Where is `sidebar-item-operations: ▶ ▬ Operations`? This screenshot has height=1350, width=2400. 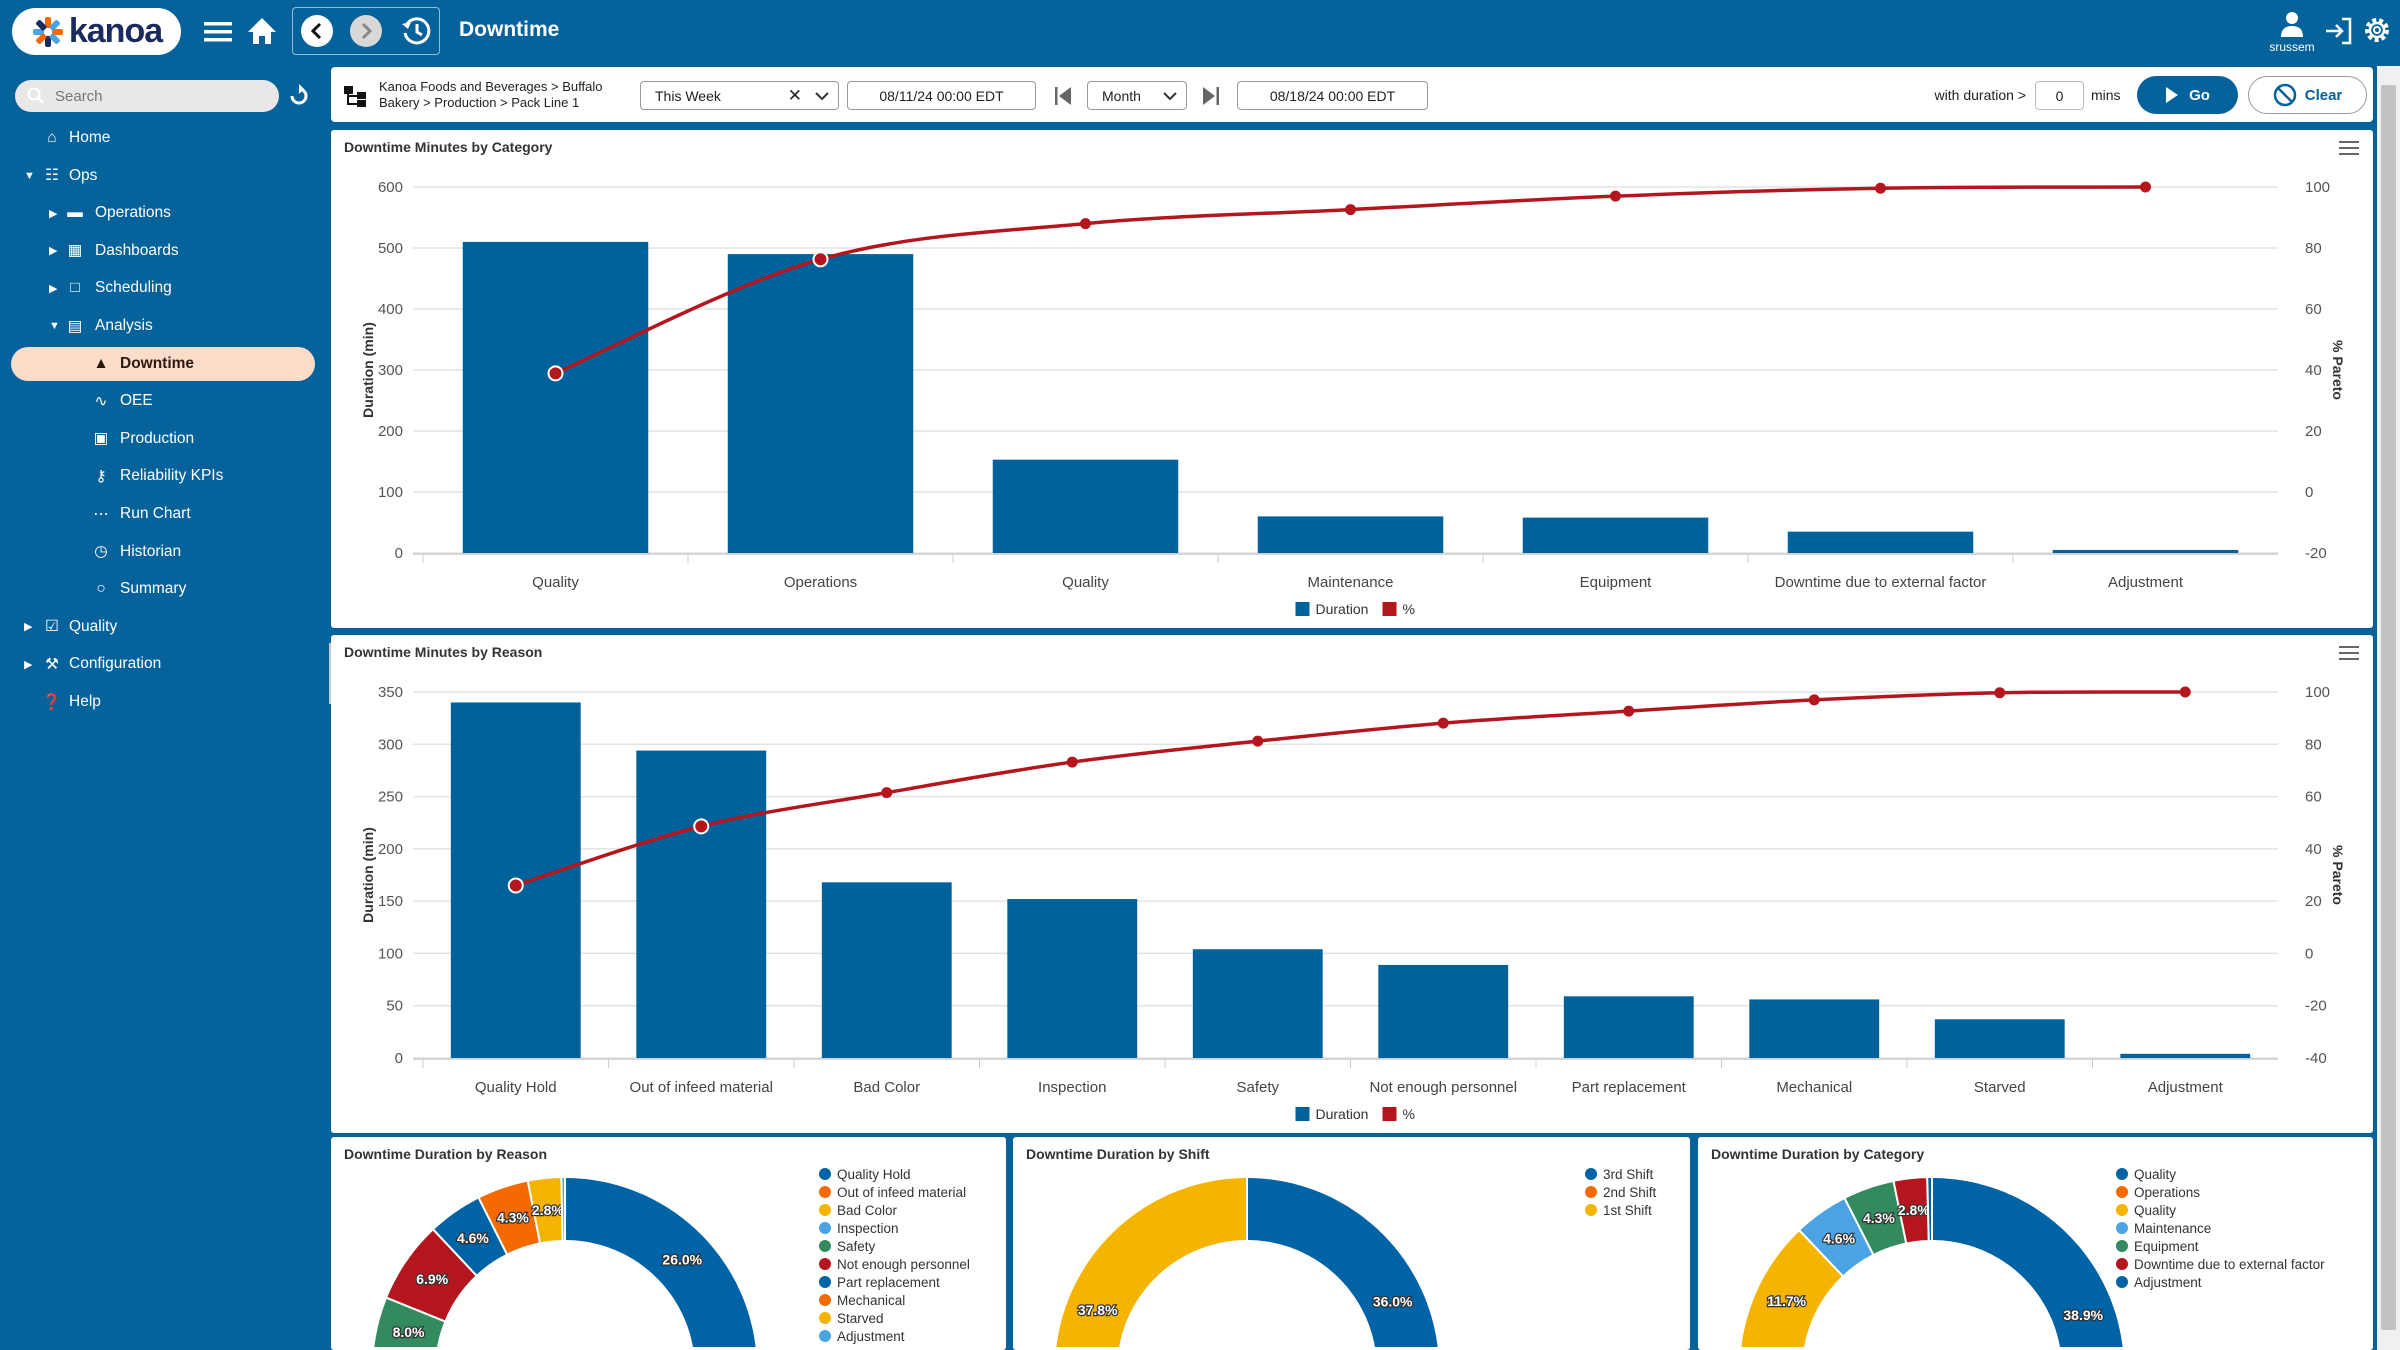 sidebar-item-operations: ▶ ▬ Operations is located at coordinates (164, 213).